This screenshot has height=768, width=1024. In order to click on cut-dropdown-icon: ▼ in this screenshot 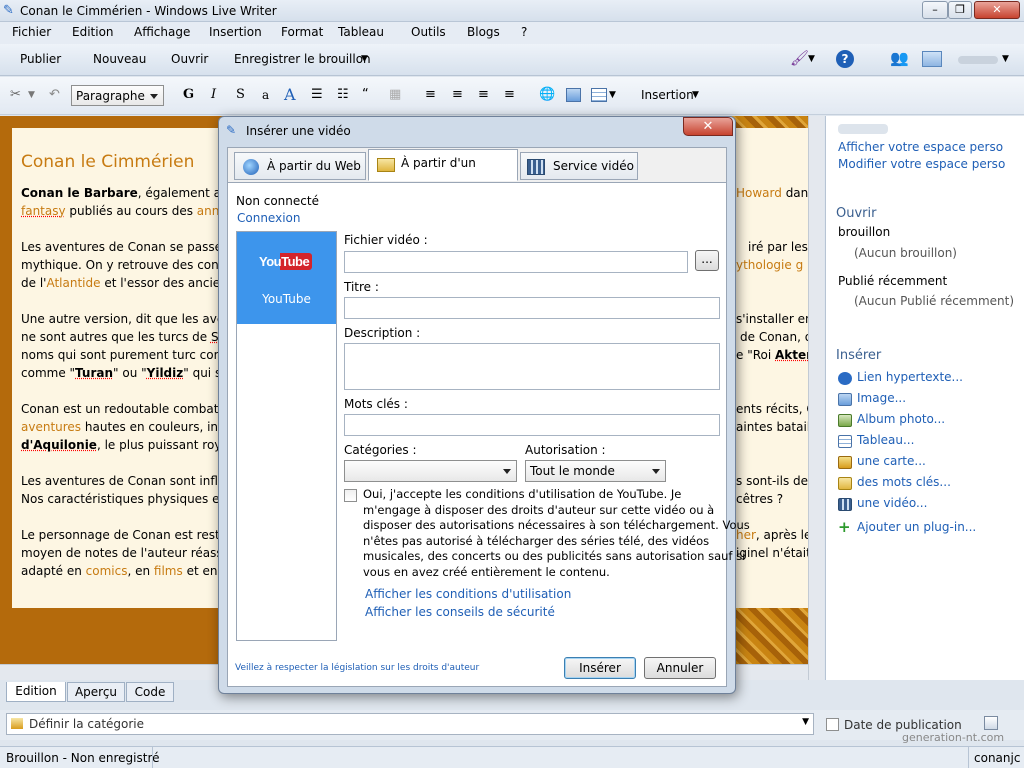, I will do `click(31, 95)`.